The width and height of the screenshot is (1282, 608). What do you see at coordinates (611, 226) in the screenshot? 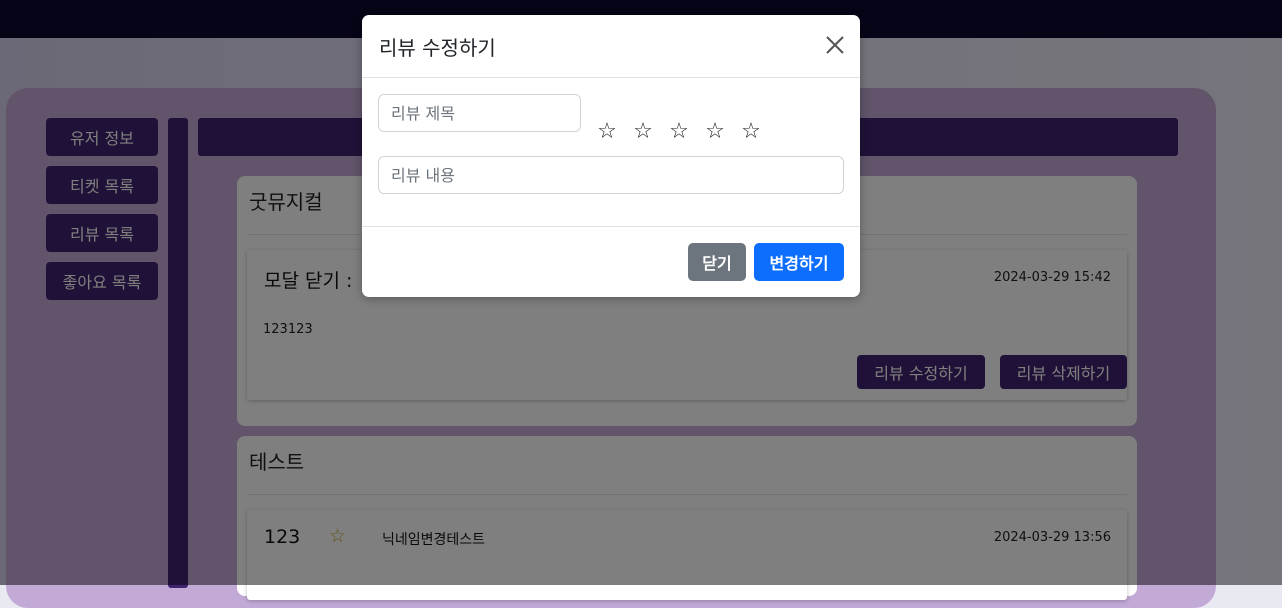
I see `modal-footer-divider` at bounding box center [611, 226].